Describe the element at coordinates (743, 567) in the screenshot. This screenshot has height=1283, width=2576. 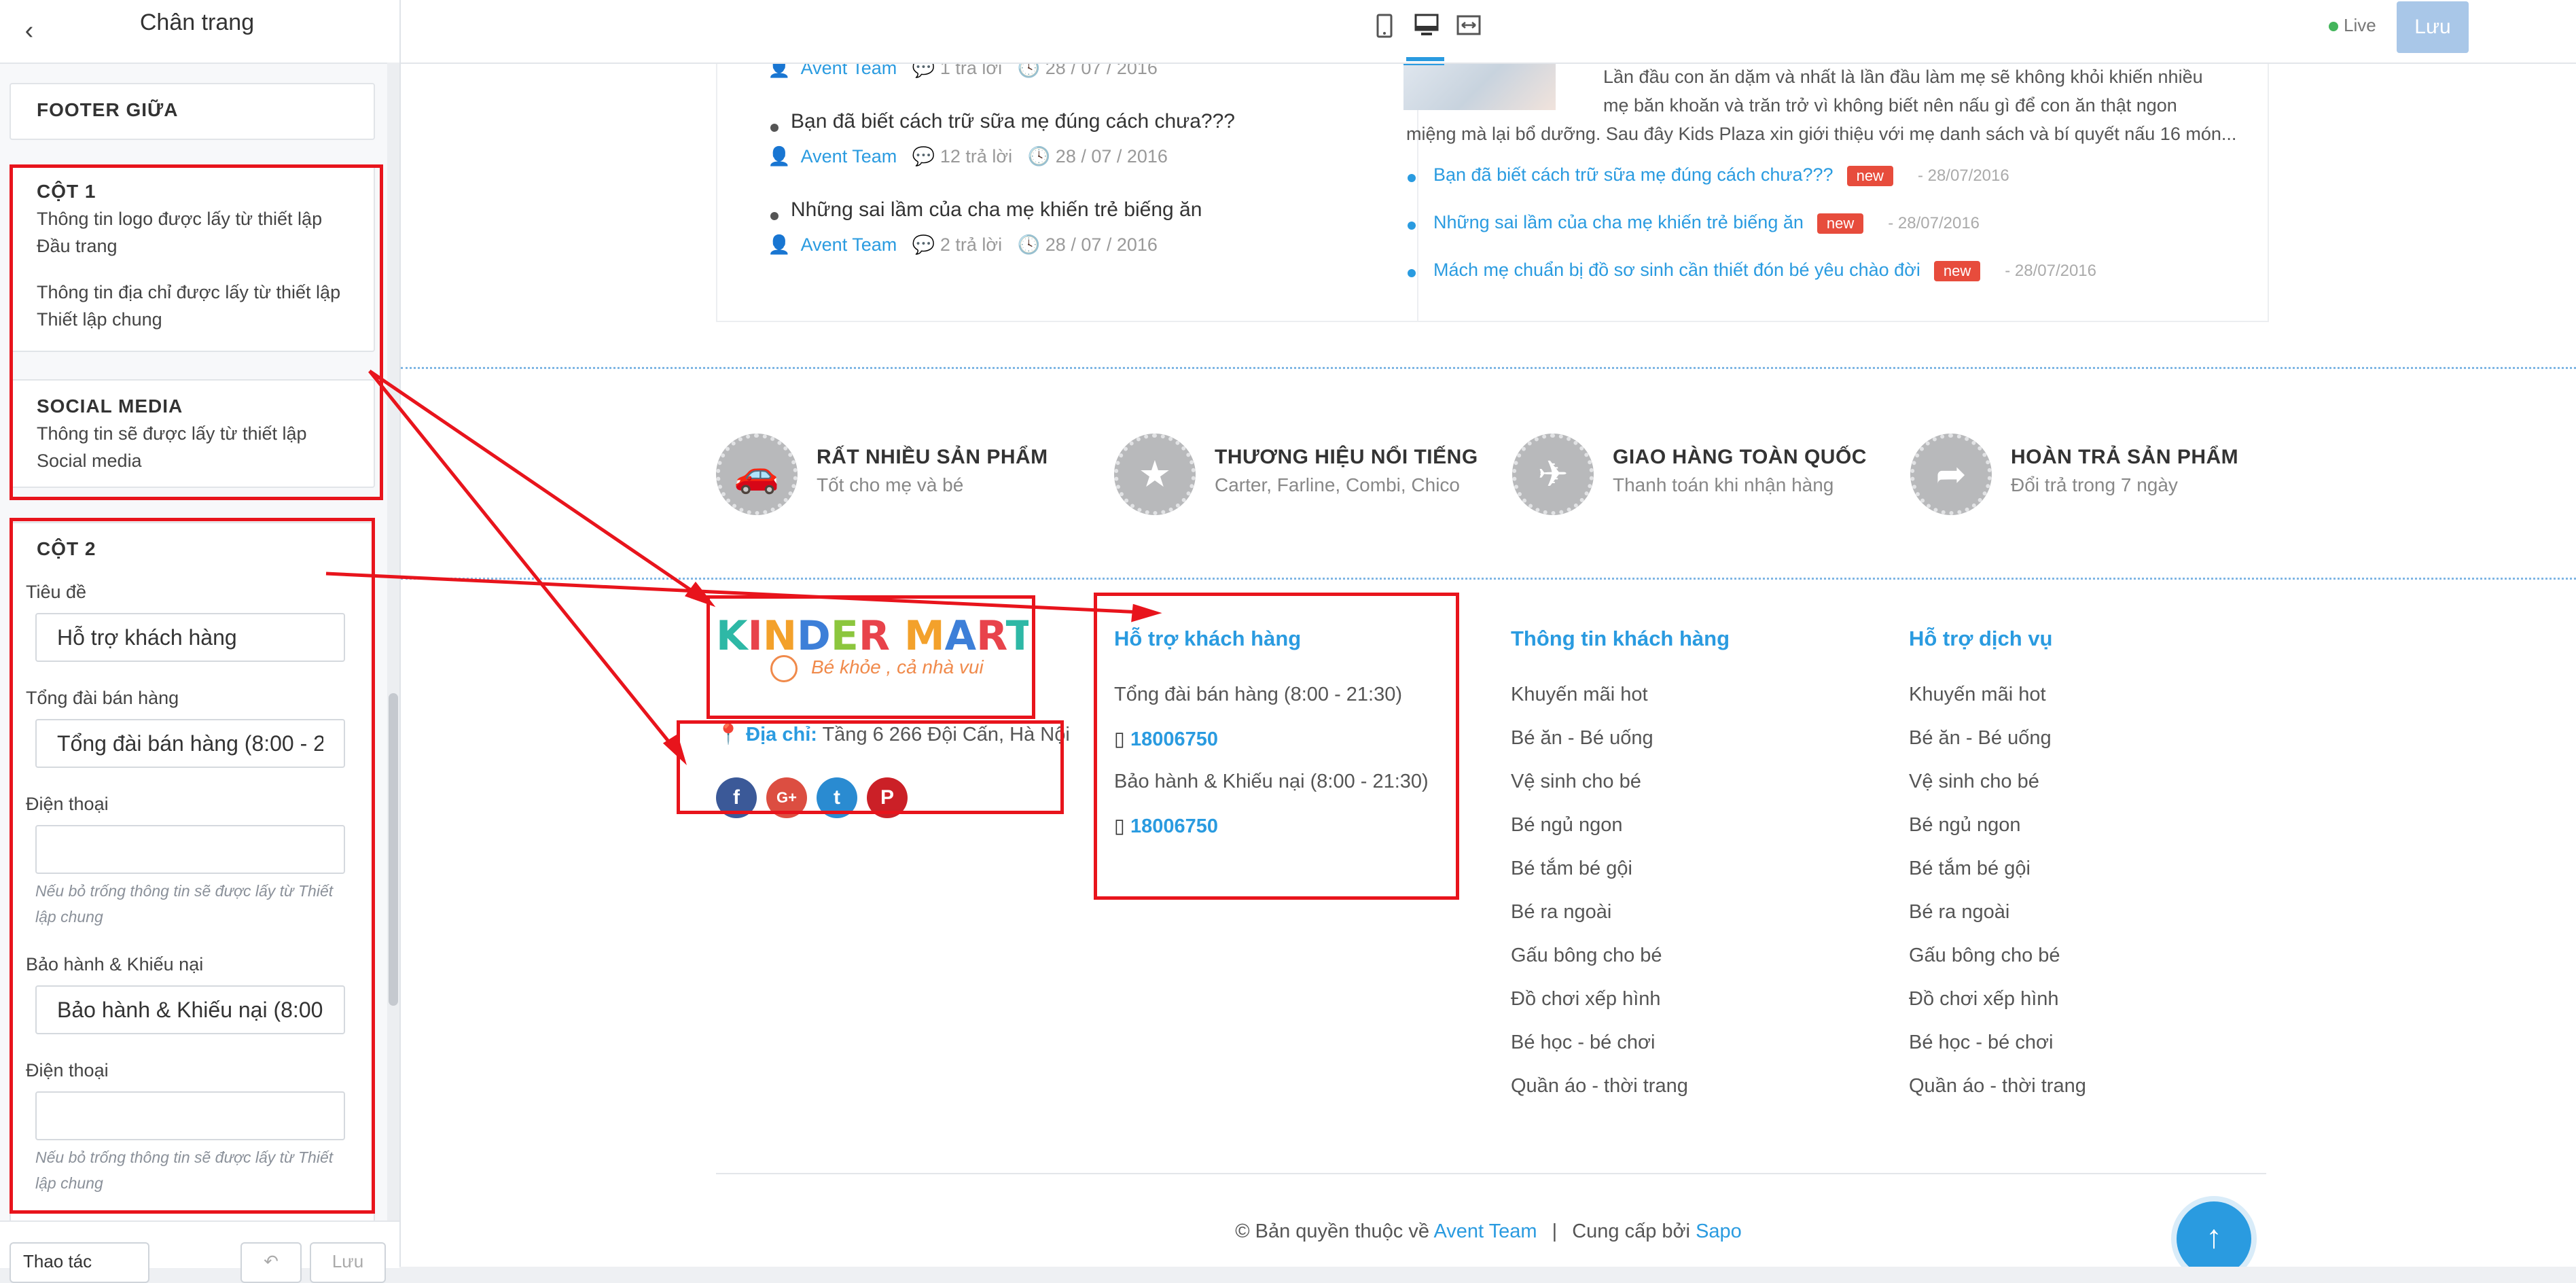
I see `annotation-arrows` at that location.